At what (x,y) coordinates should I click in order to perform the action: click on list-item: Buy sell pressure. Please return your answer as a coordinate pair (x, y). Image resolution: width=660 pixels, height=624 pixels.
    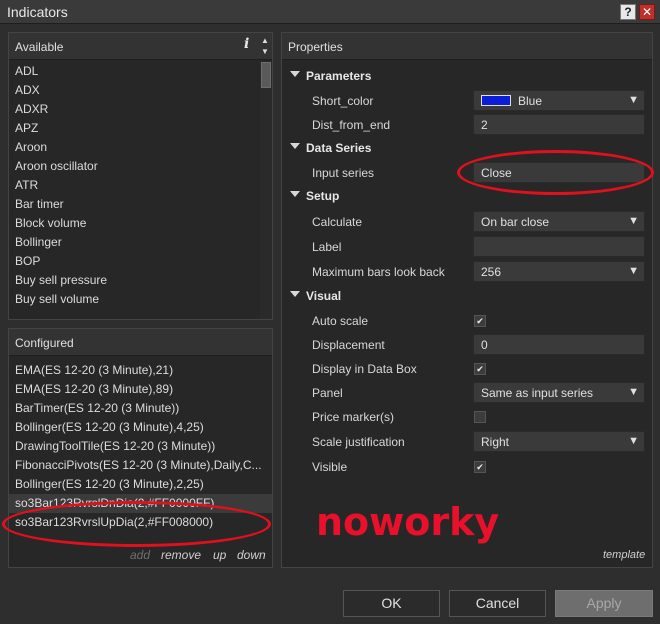
    Looking at the image, I should click on (133, 280).